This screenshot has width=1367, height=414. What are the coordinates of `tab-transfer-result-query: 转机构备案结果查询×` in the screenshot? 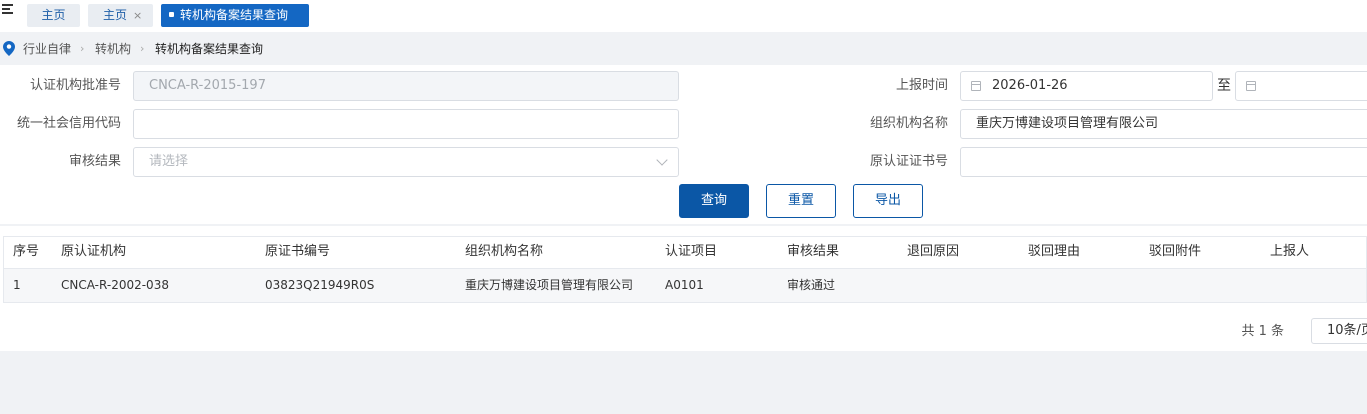 It's located at (235, 24).